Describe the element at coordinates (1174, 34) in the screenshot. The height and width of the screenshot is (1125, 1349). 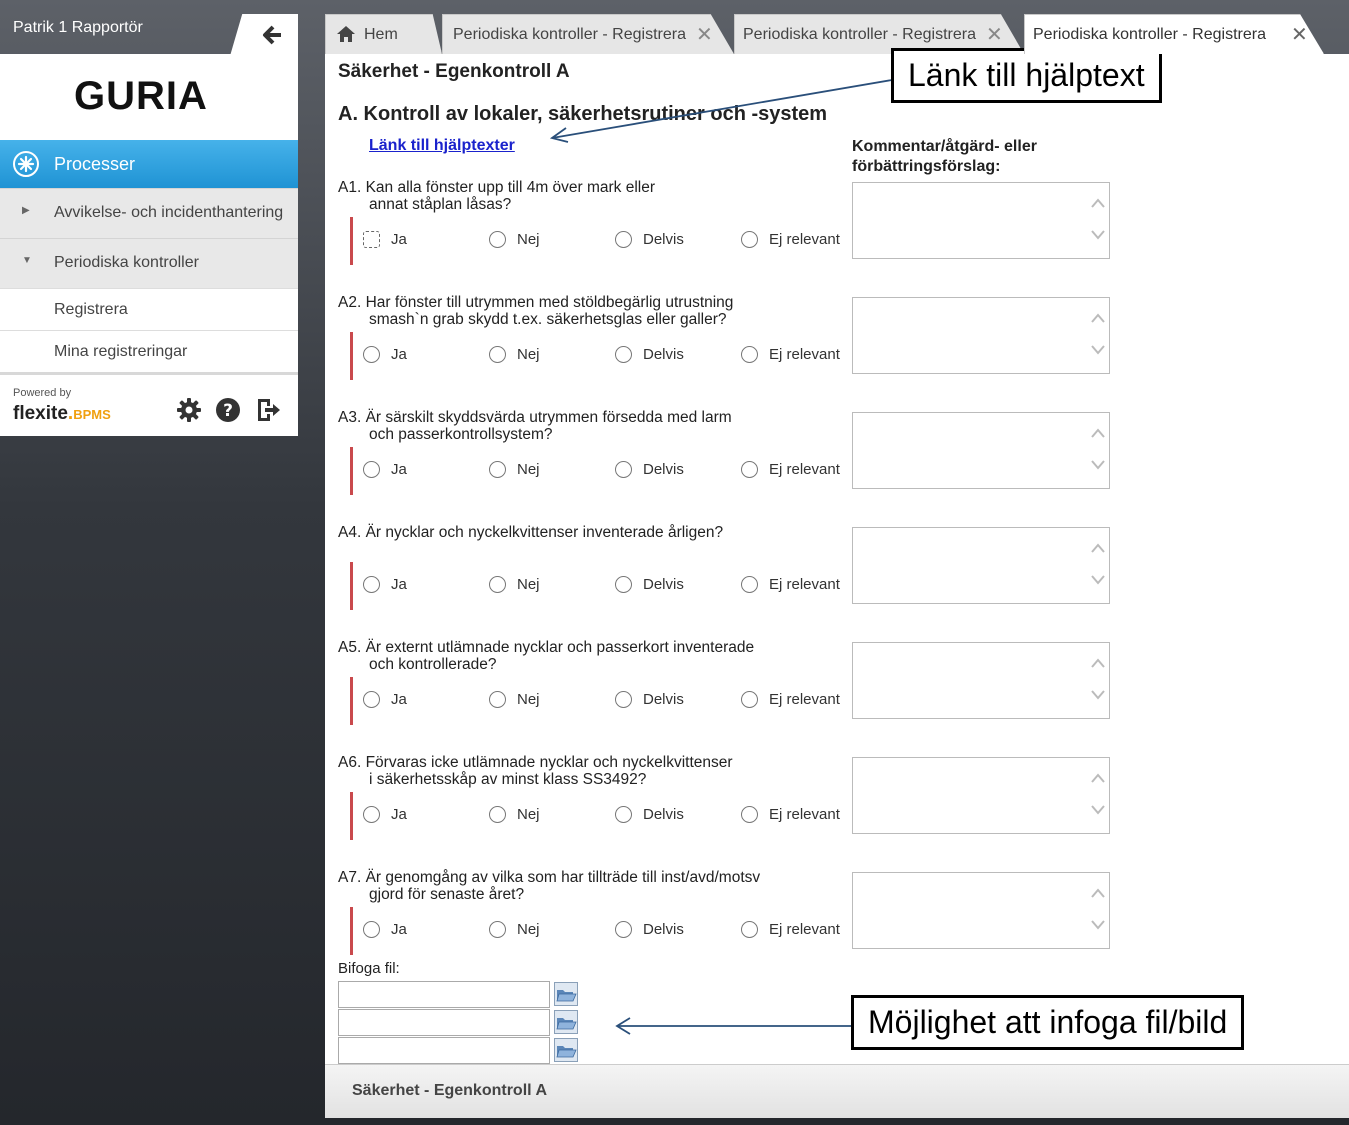
I see `tab-periodiska-3: Periodiska kontroller - Registrera ✕` at that location.